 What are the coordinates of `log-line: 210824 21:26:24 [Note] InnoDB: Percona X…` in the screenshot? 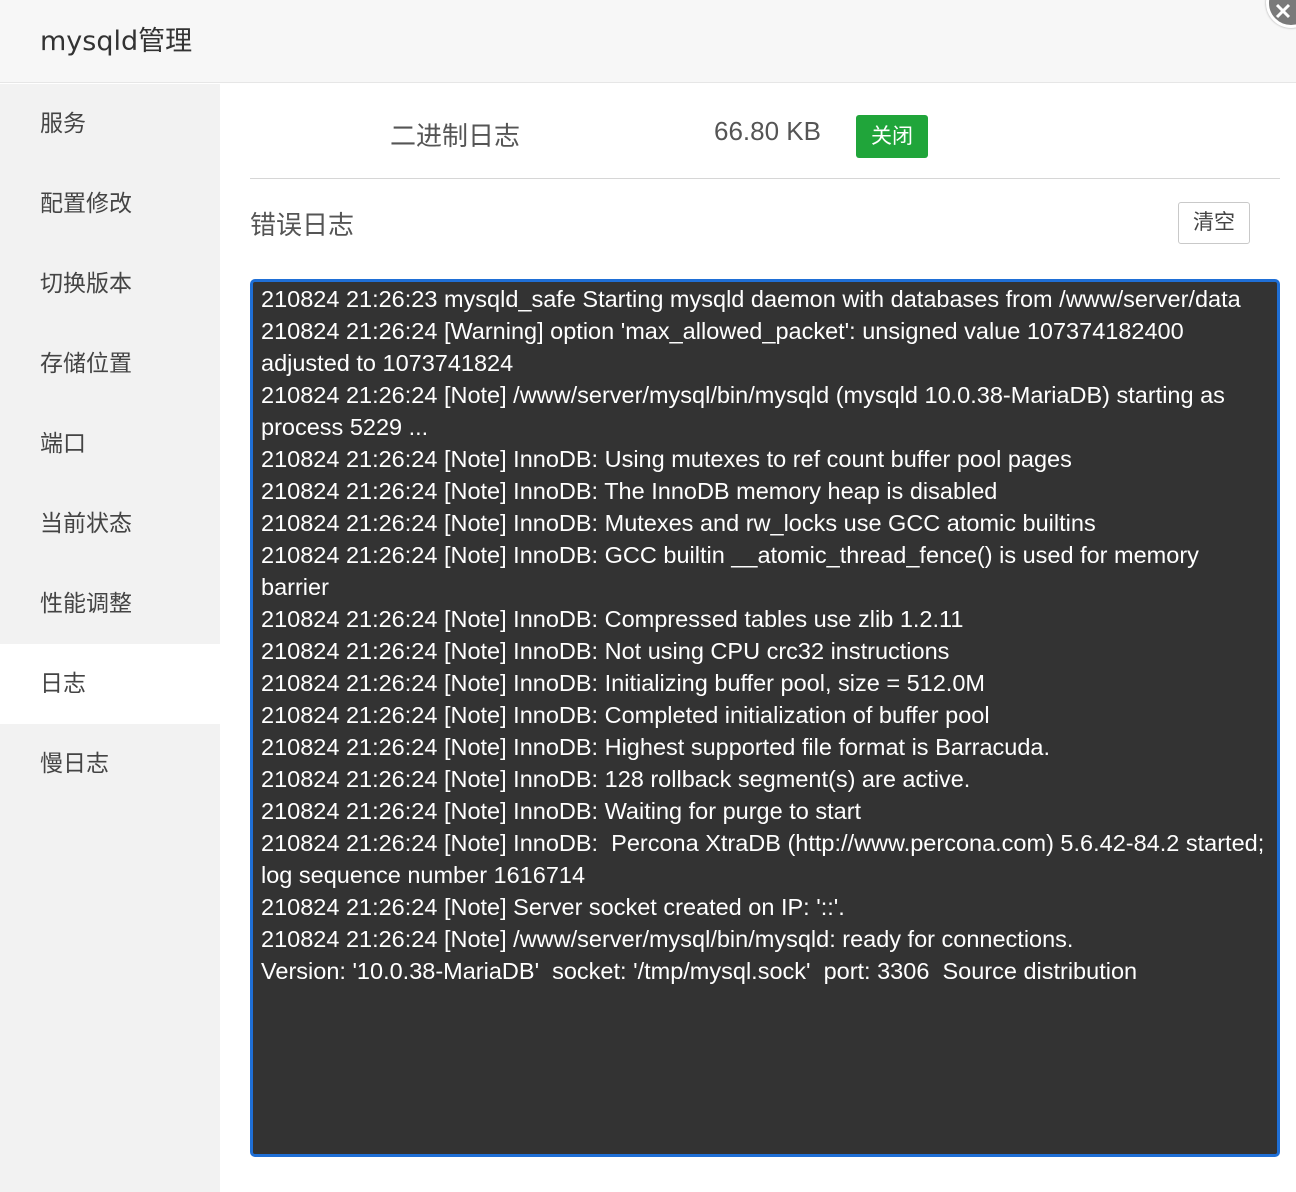 It's located at (766, 859).